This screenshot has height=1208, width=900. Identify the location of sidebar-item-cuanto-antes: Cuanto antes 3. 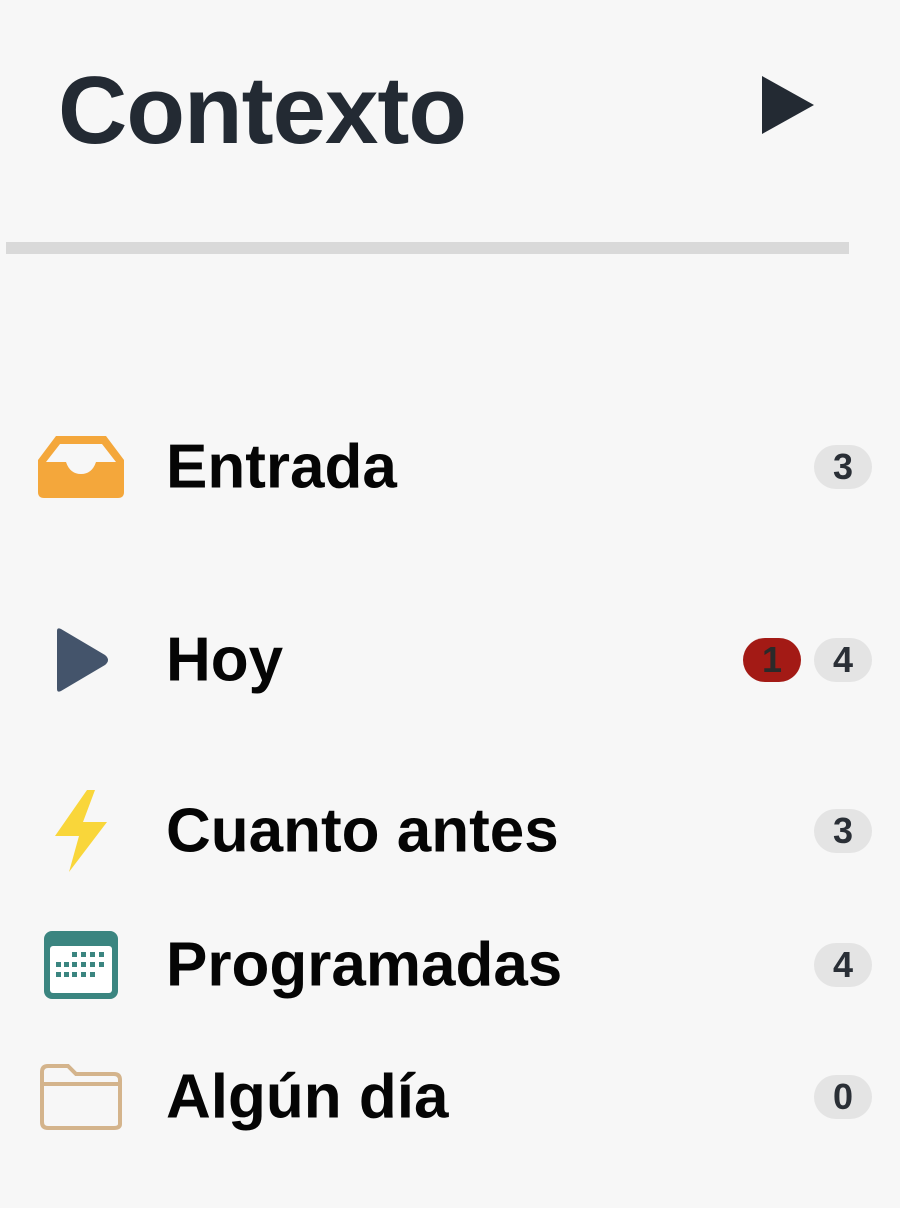
(450, 831).